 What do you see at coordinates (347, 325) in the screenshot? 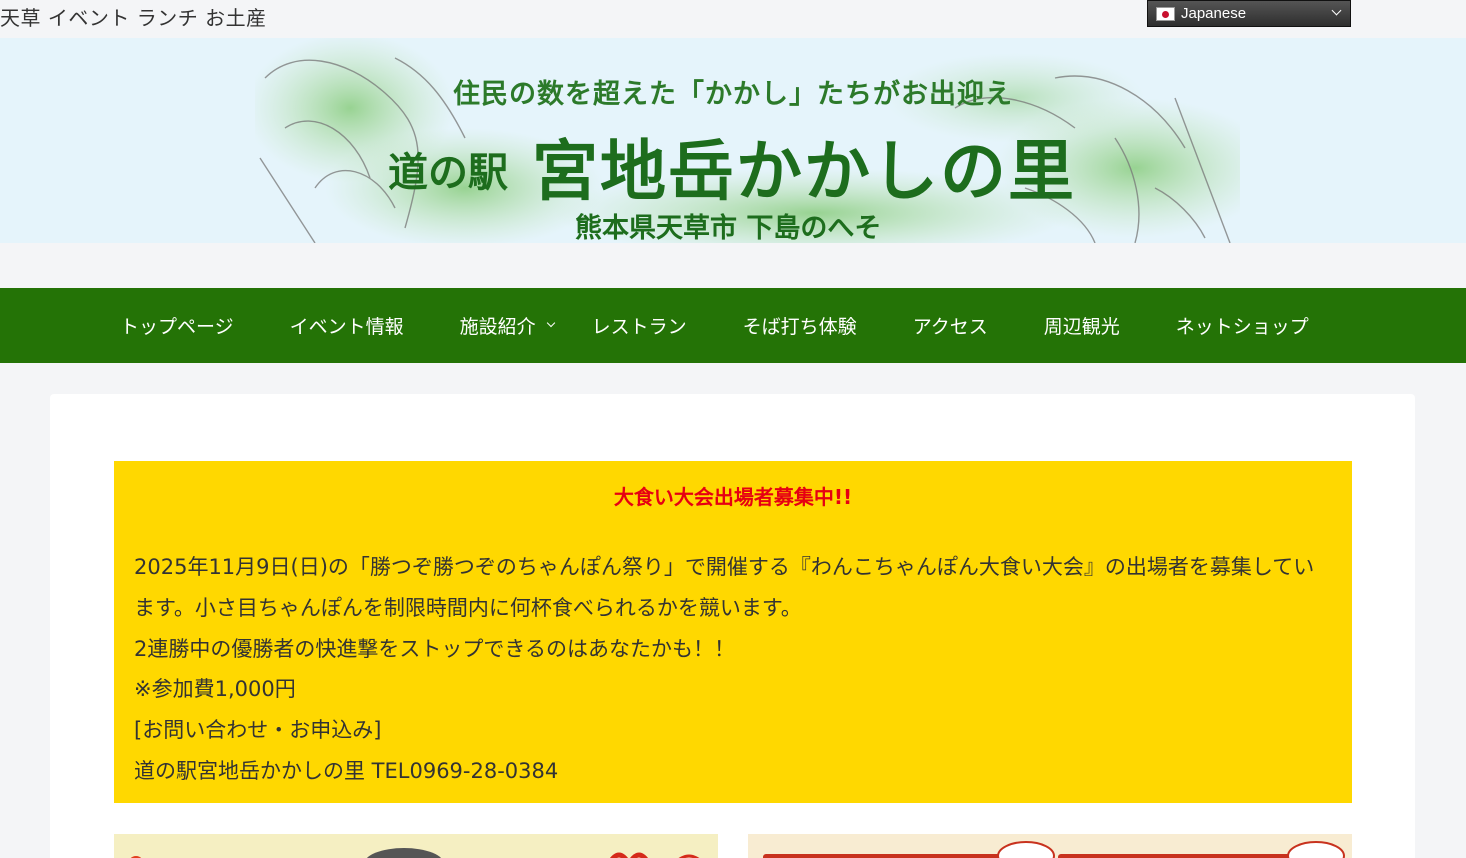
I see `nav-item-events: イベント情報` at bounding box center [347, 325].